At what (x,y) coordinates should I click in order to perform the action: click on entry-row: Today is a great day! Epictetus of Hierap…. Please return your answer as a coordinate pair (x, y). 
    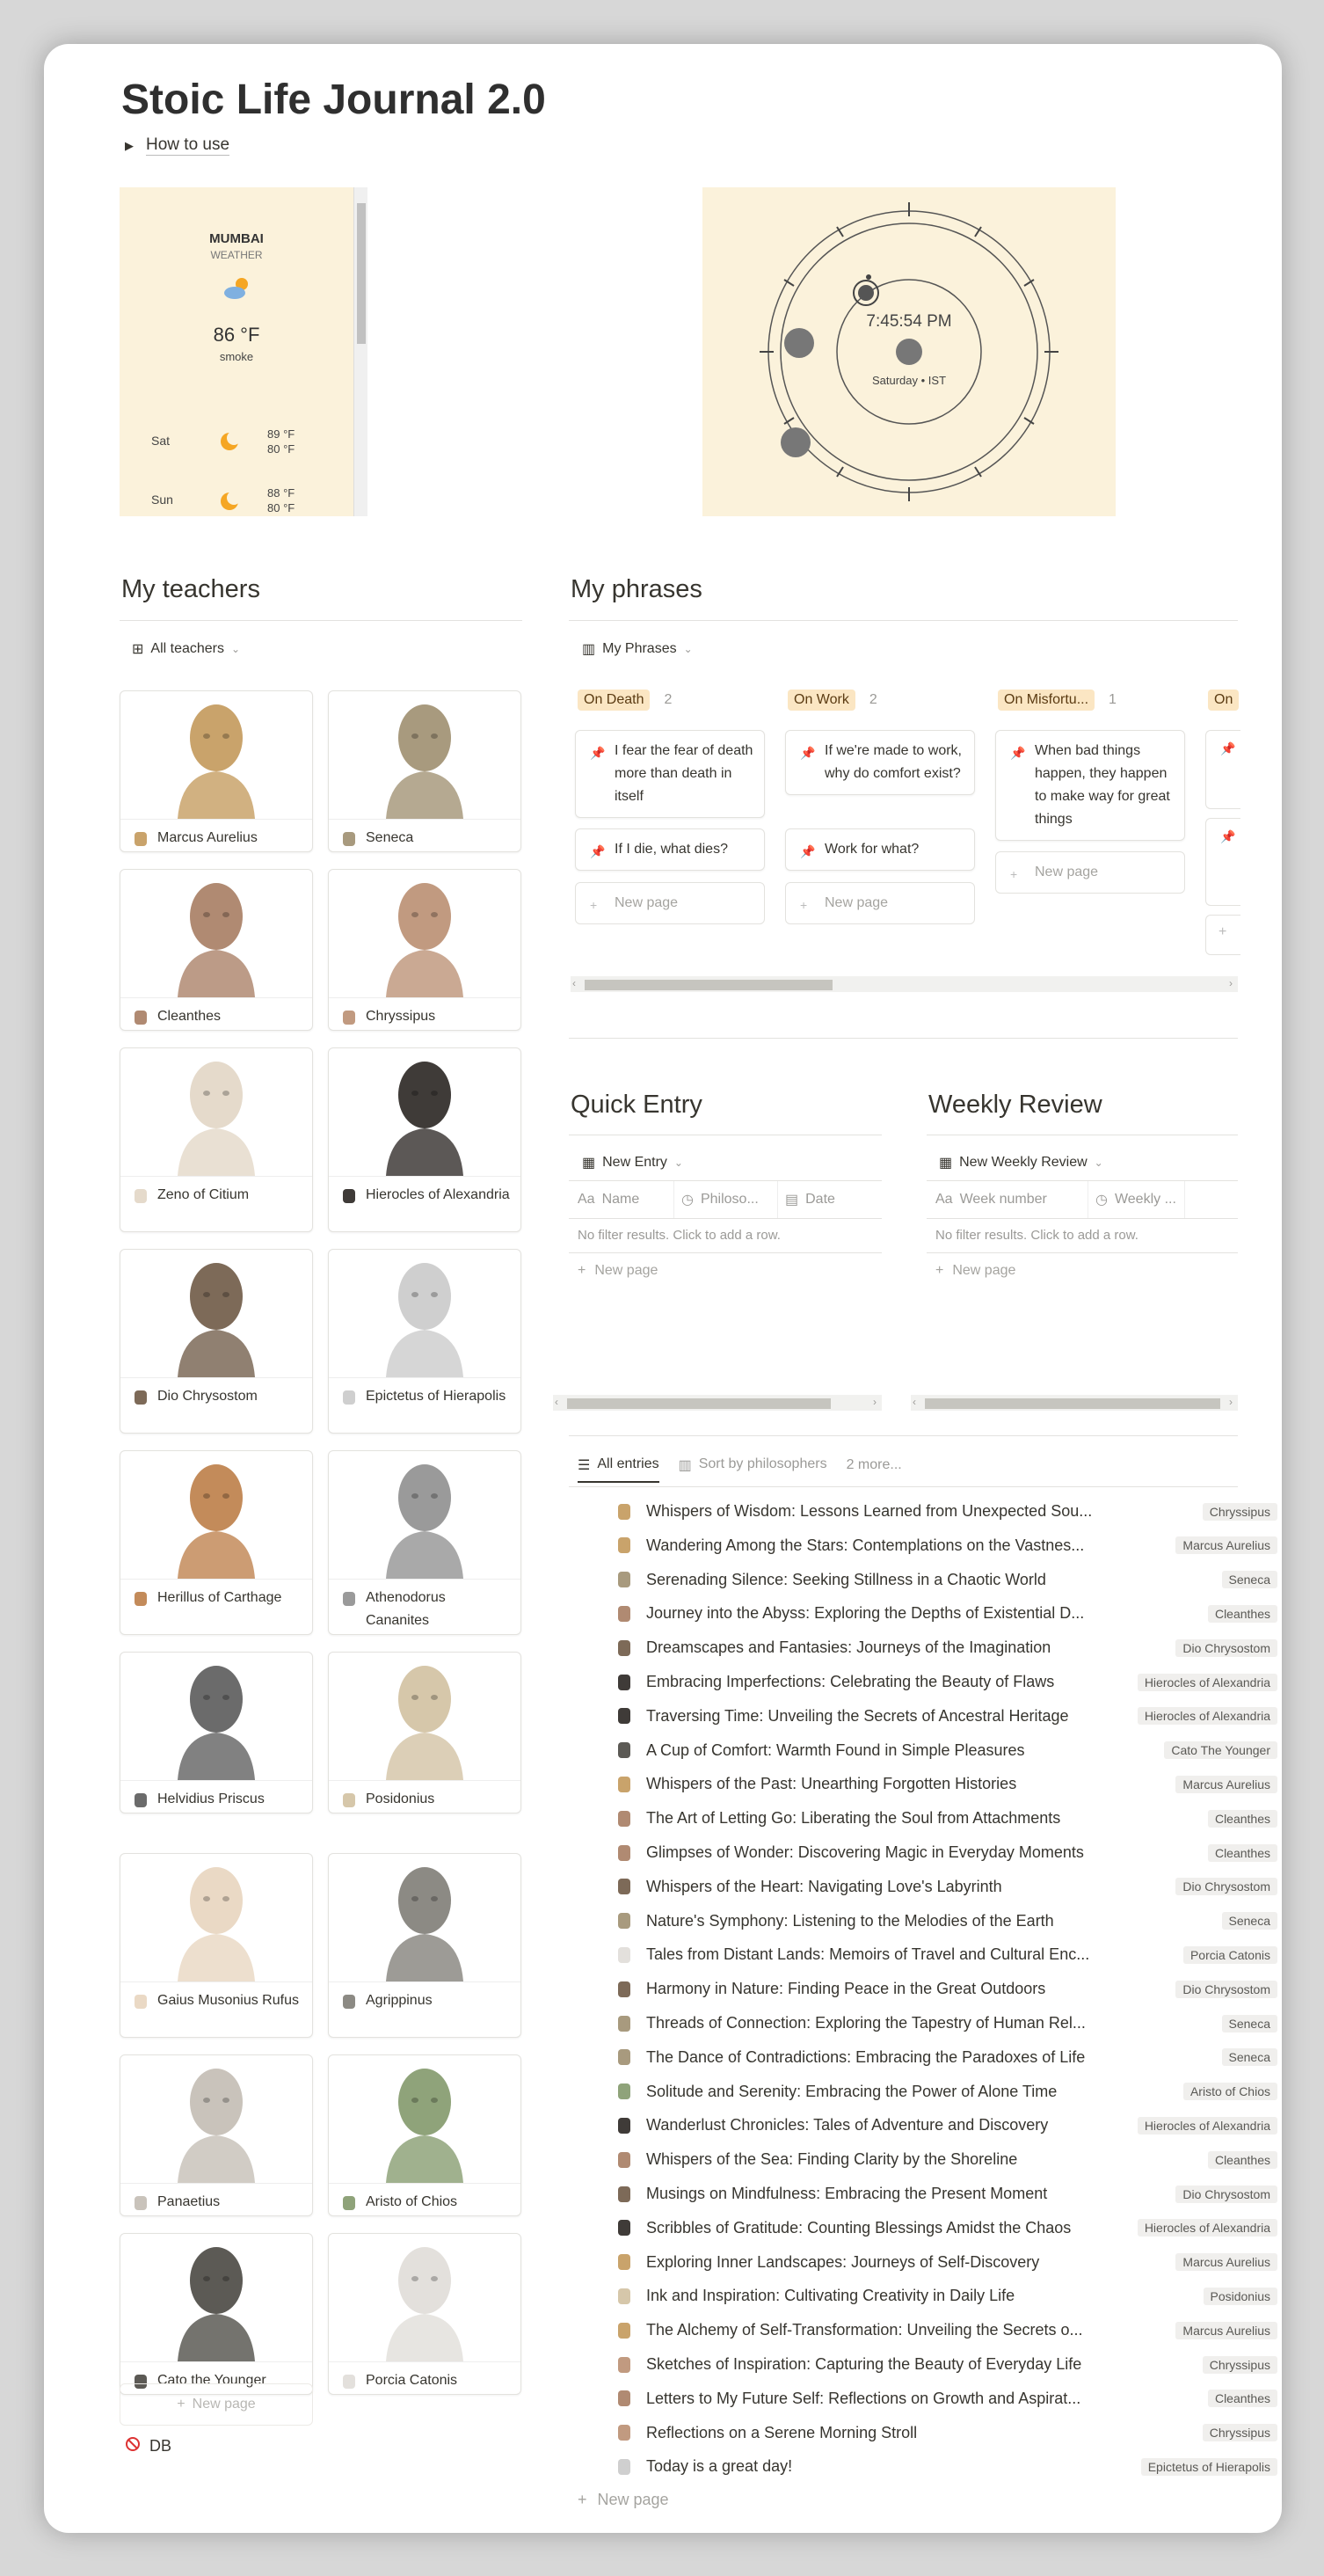
    Looking at the image, I should click on (947, 2466).